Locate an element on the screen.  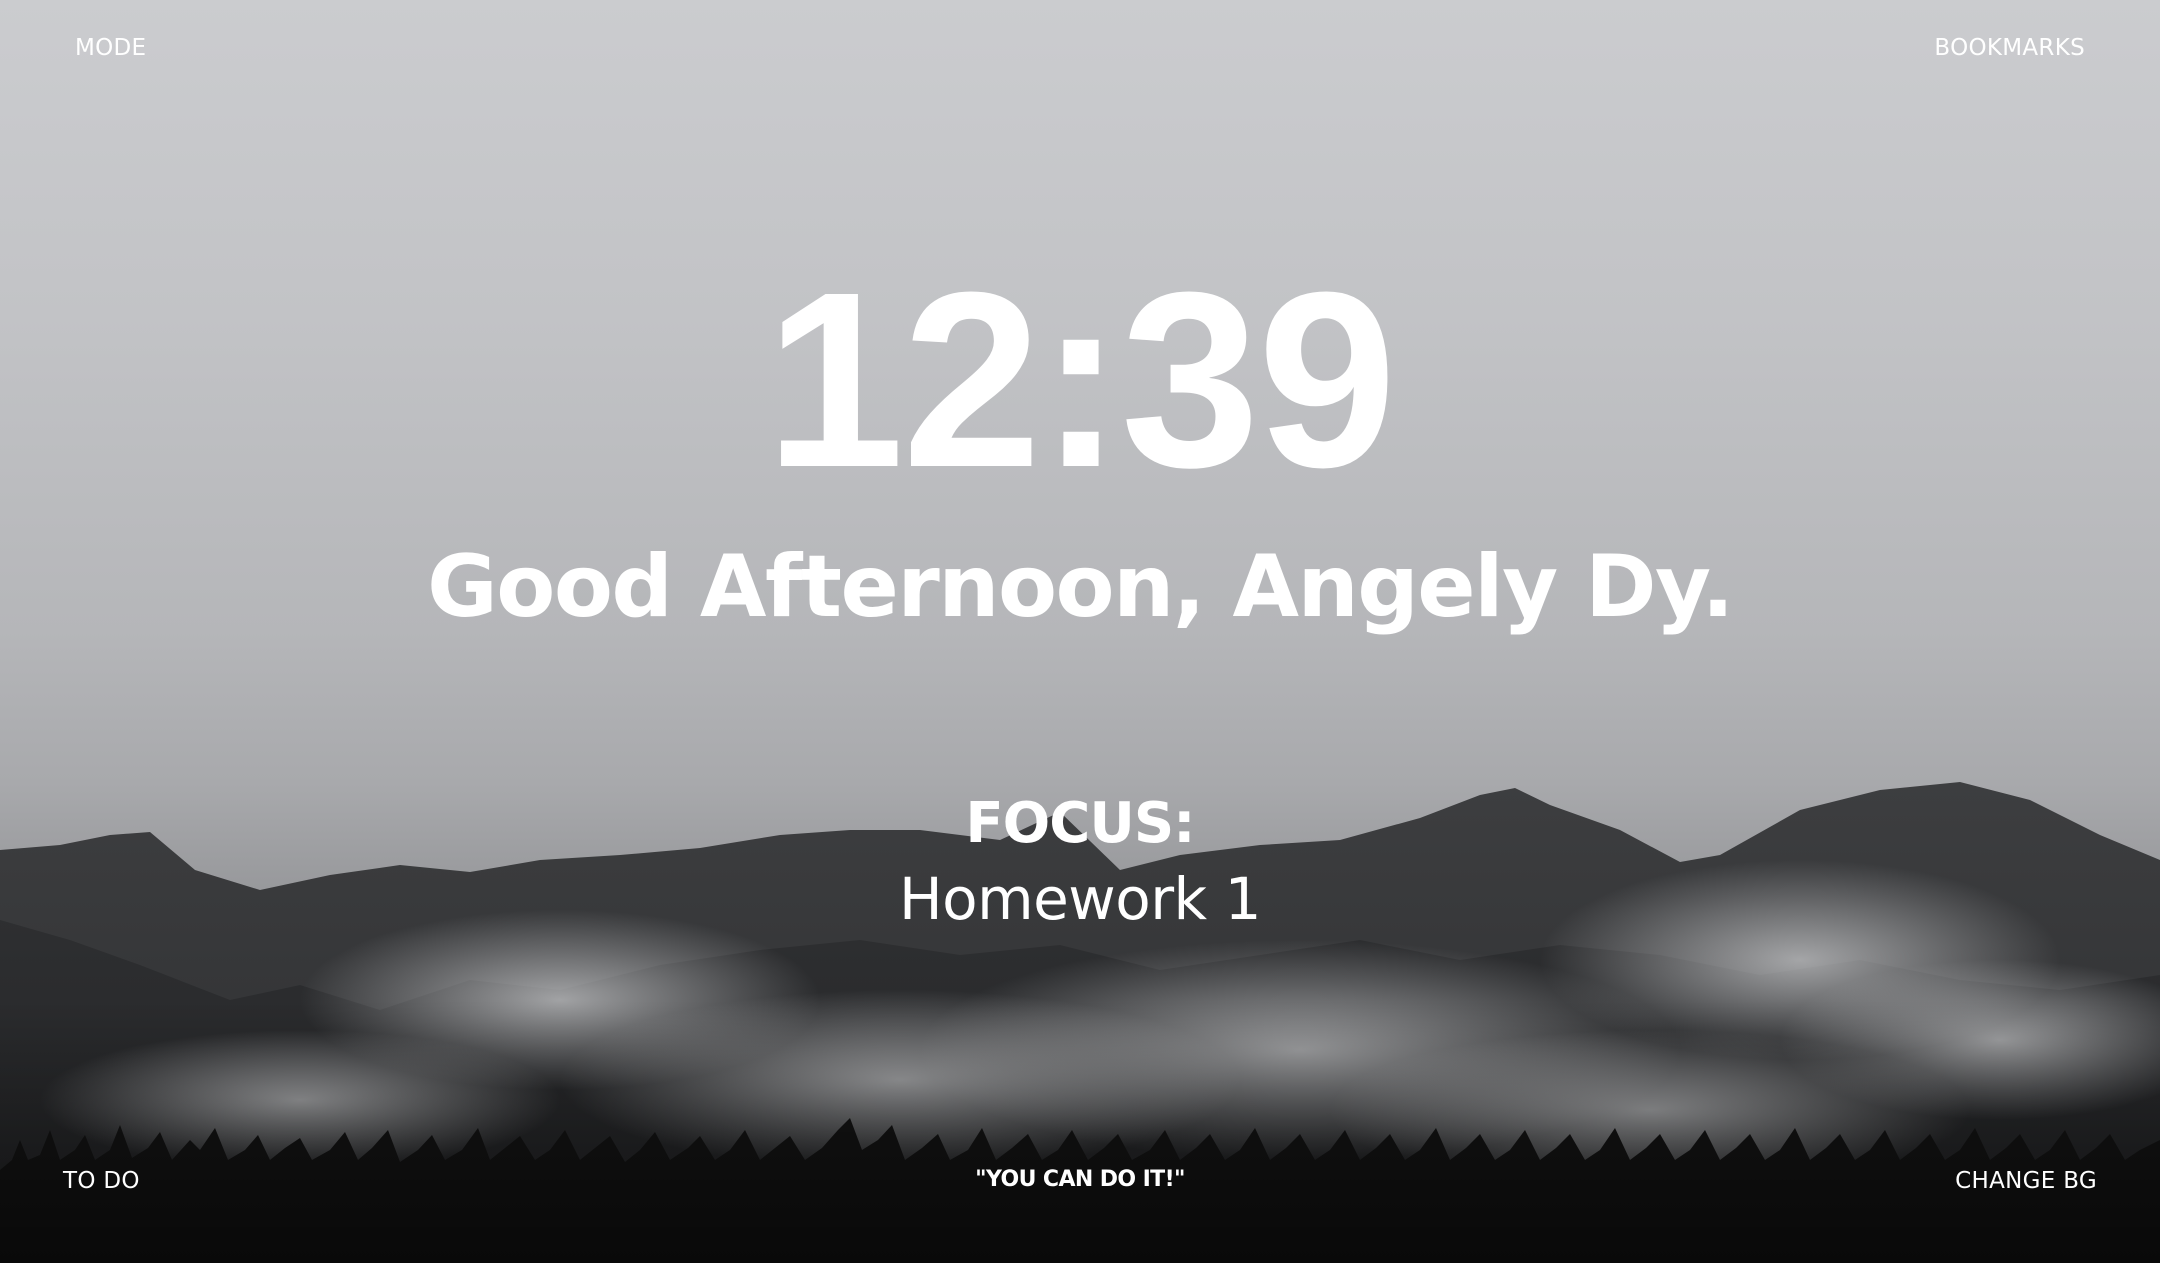
focus-label: FOCUS: is located at coordinates (1080, 823).